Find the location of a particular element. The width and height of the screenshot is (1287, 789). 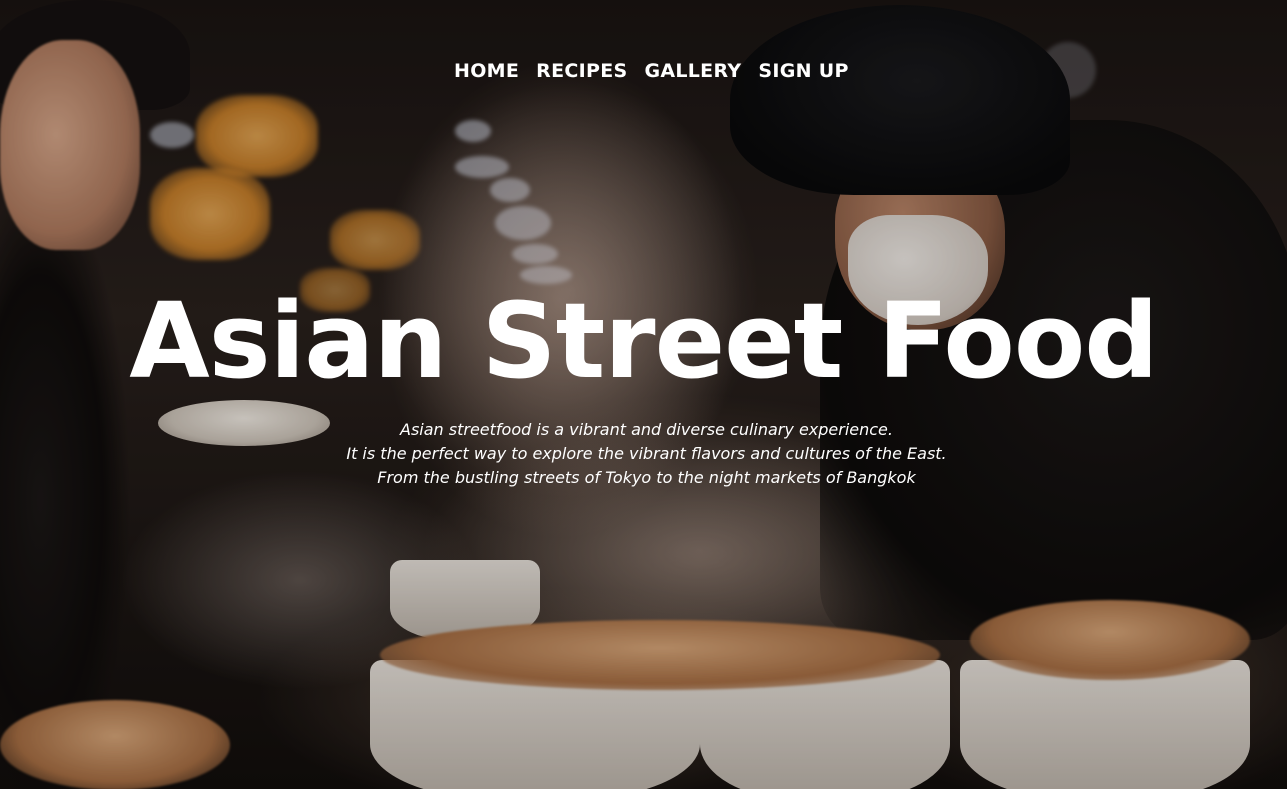

main-navigation: HOME RECIPES GALLERY SIGN UP is located at coordinates (651, 71).